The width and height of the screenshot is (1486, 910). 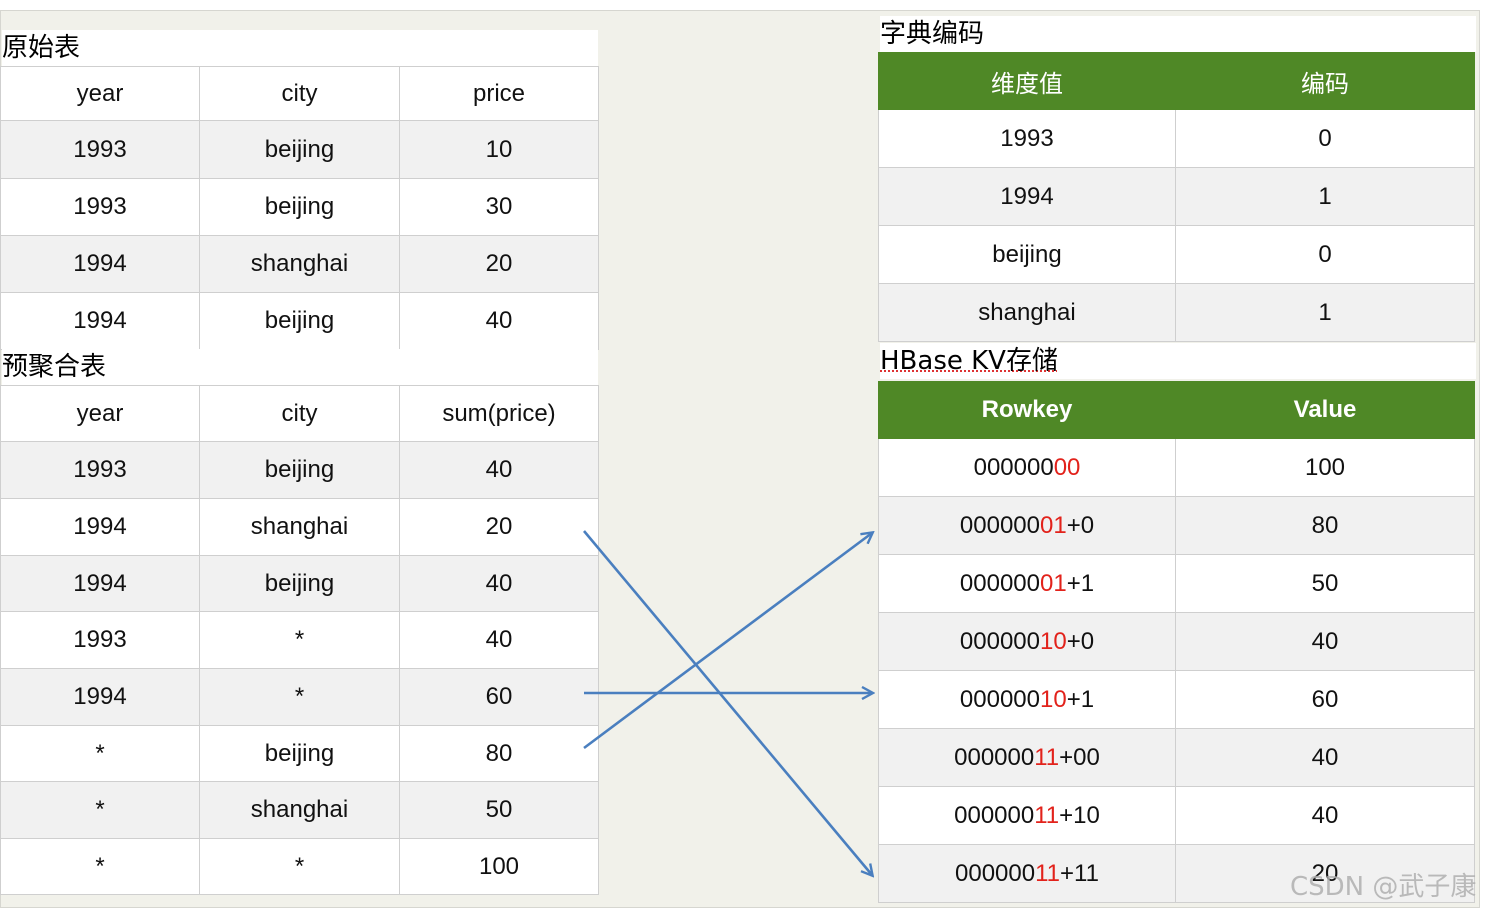 I want to click on arrow-cuboid-city-to-top, so click(x=727, y=641).